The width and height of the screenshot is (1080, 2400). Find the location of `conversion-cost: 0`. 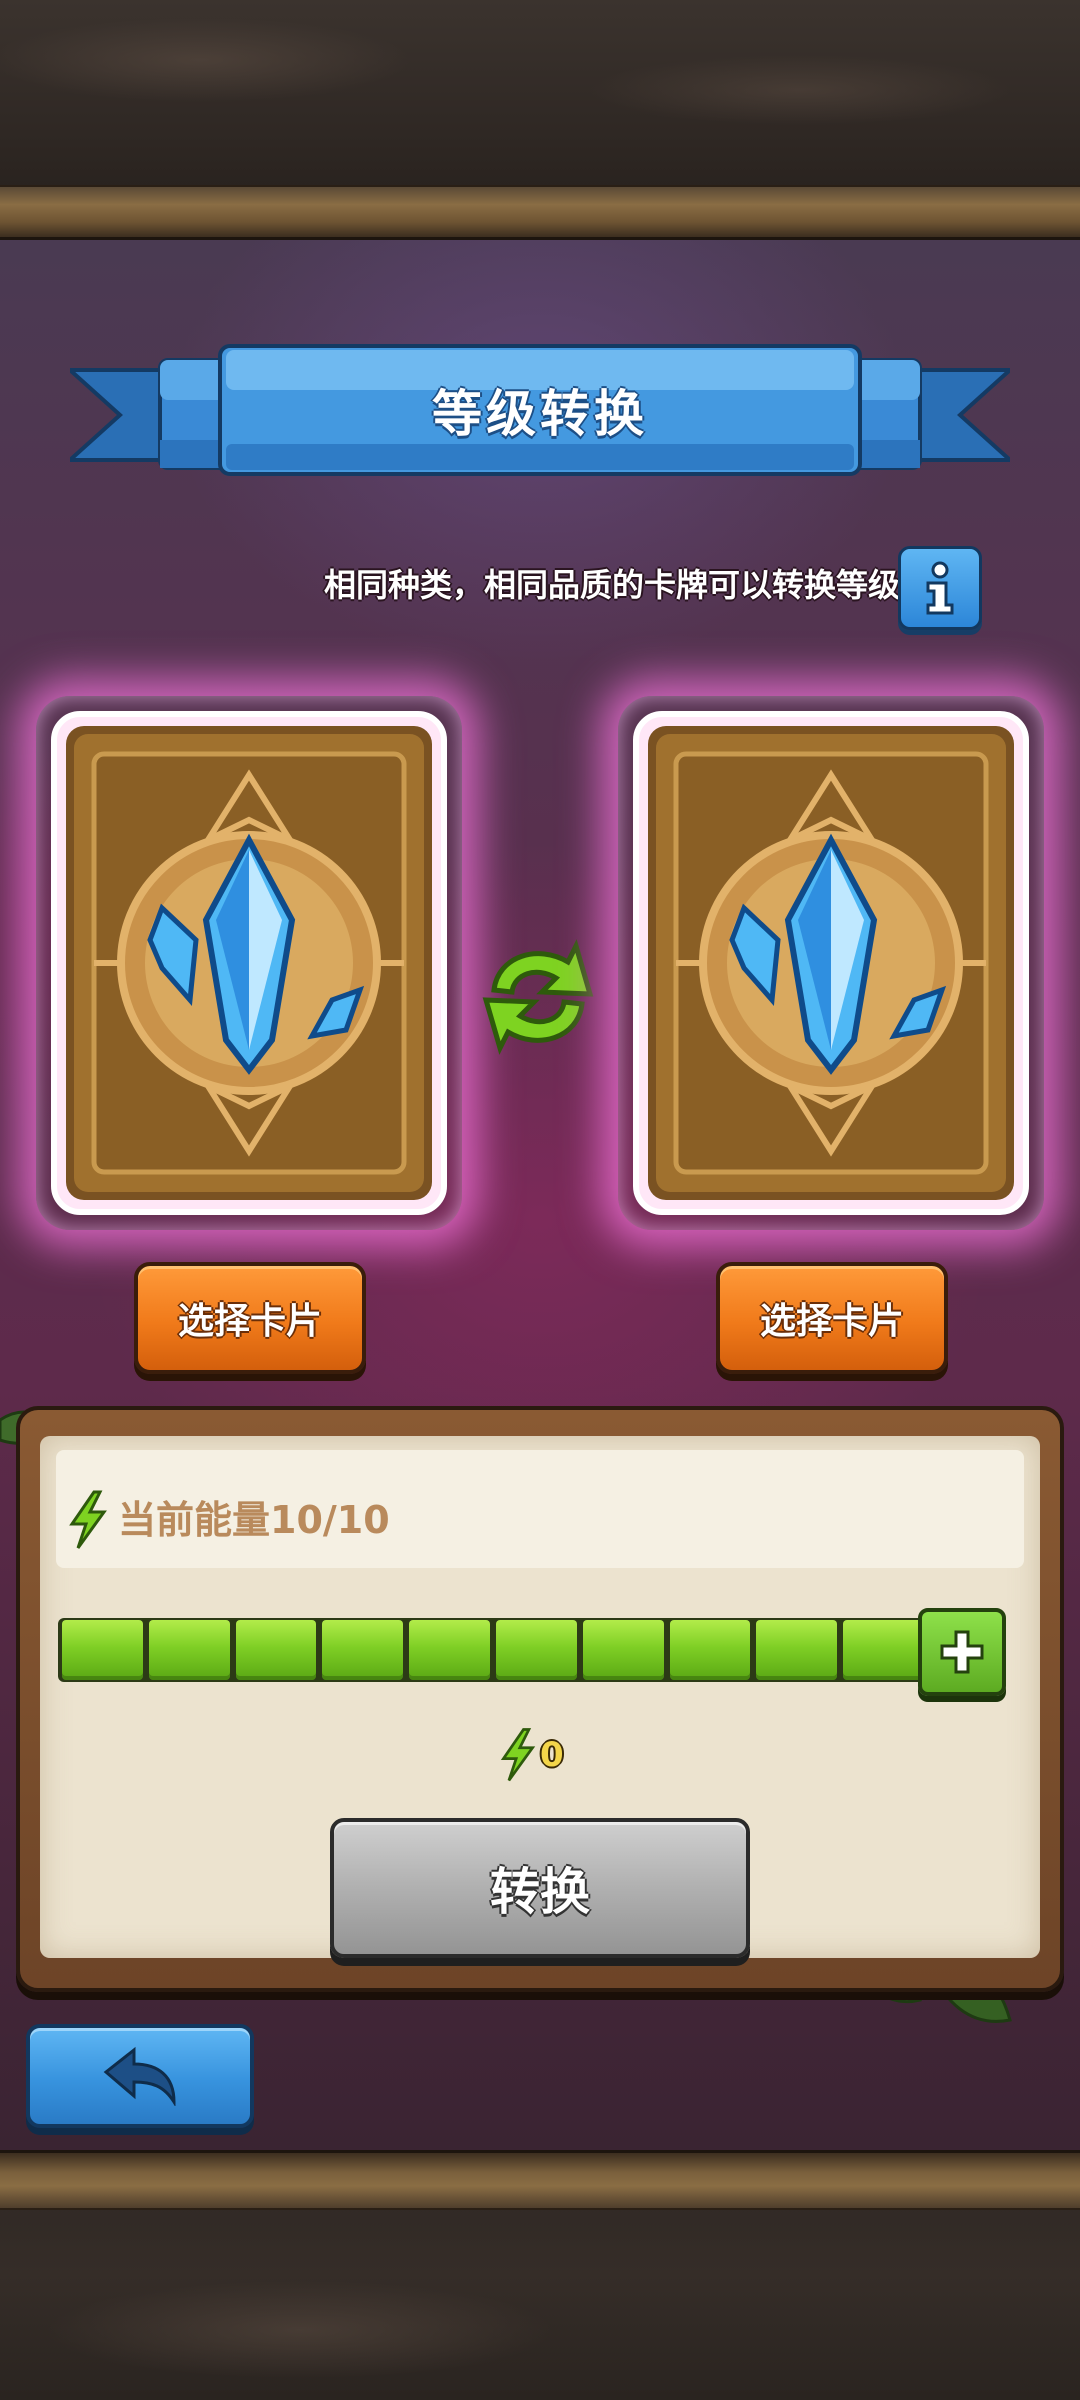

conversion-cost: 0 is located at coordinates (531, 1755).